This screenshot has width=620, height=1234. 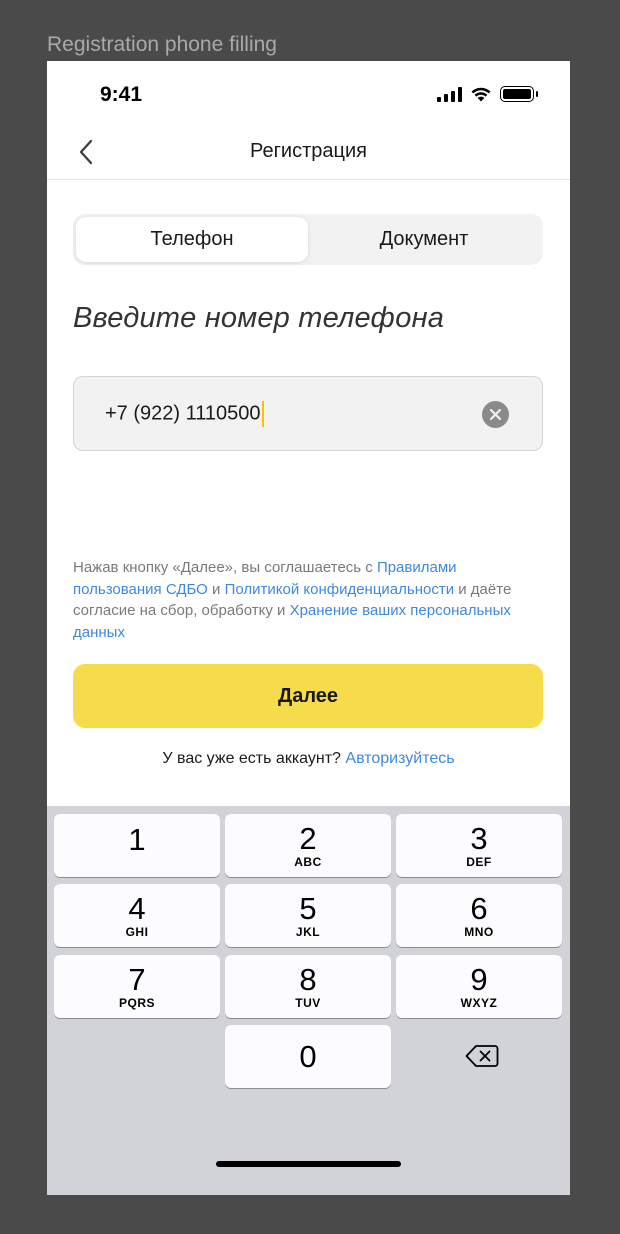 I want to click on frame-label: Registration phone filling, so click(x=162, y=44).